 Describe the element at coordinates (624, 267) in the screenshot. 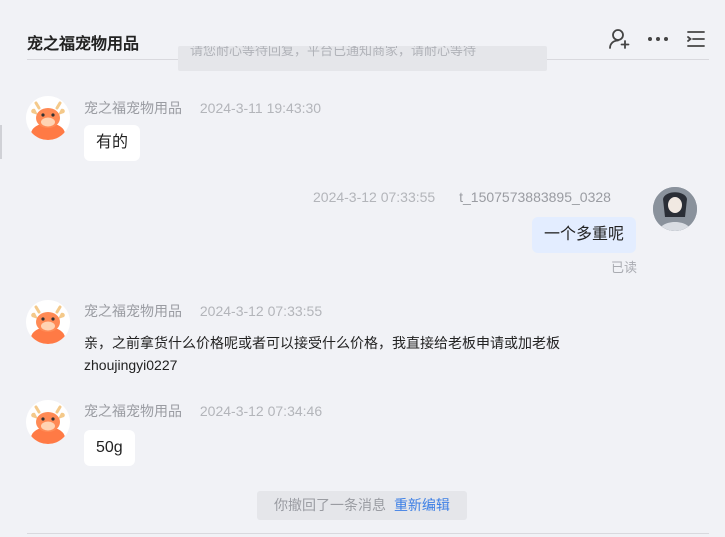

I see `read-status: 已读` at that location.